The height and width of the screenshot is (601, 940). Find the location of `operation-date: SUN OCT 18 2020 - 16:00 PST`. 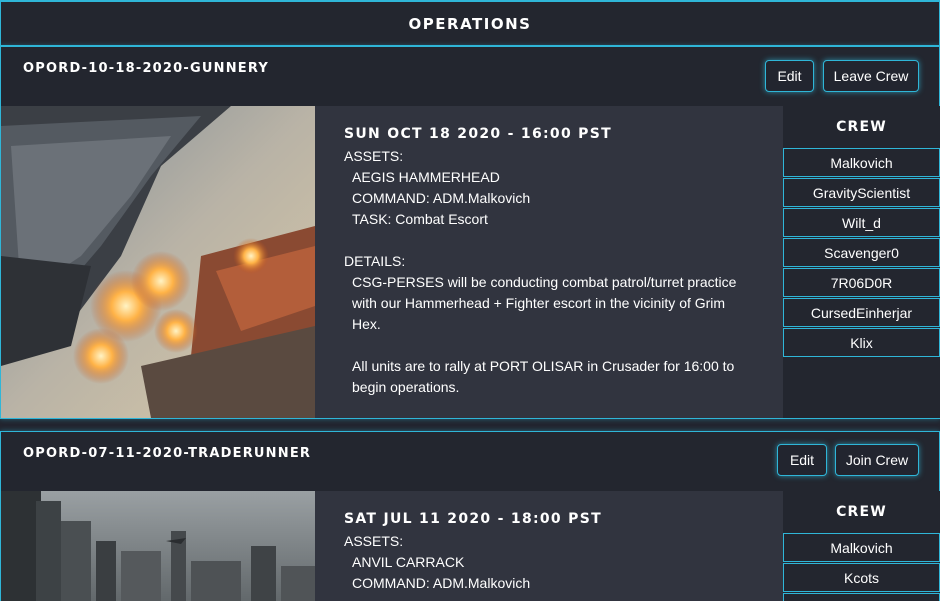

operation-date: SUN OCT 18 2020 - 16:00 PST is located at coordinates (478, 134).